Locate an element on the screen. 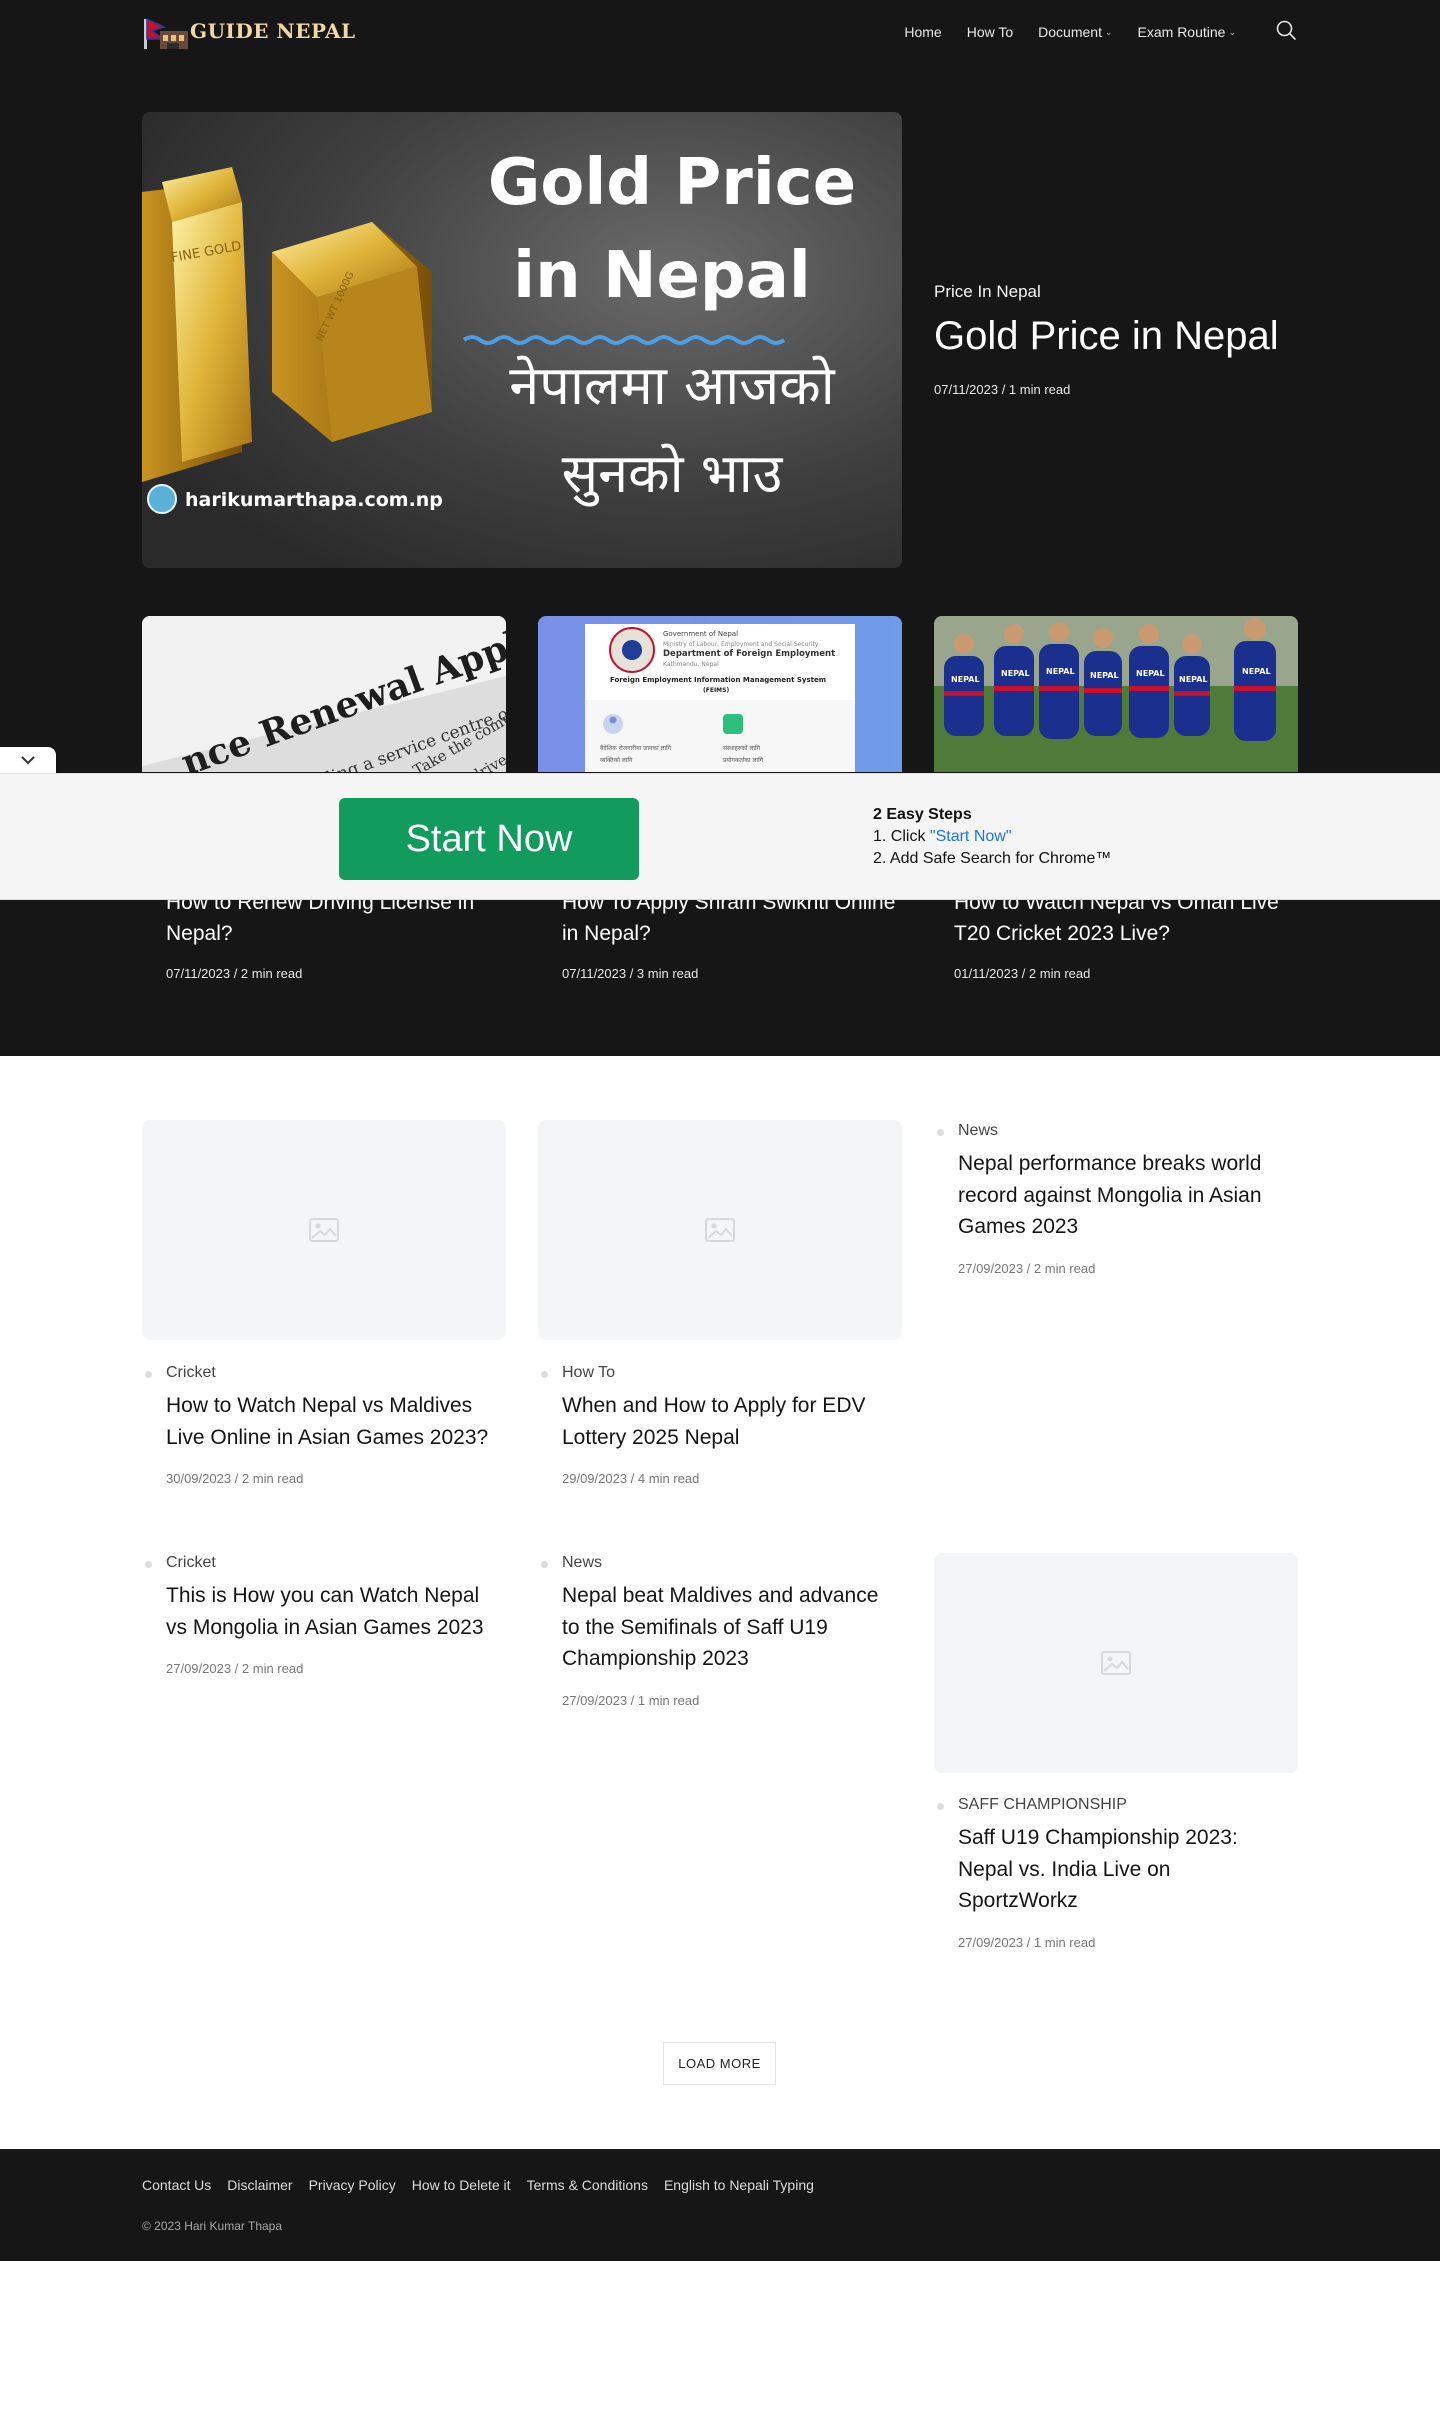 The height and width of the screenshot is (2414, 1440). nav-how-to: How To is located at coordinates (990, 32).